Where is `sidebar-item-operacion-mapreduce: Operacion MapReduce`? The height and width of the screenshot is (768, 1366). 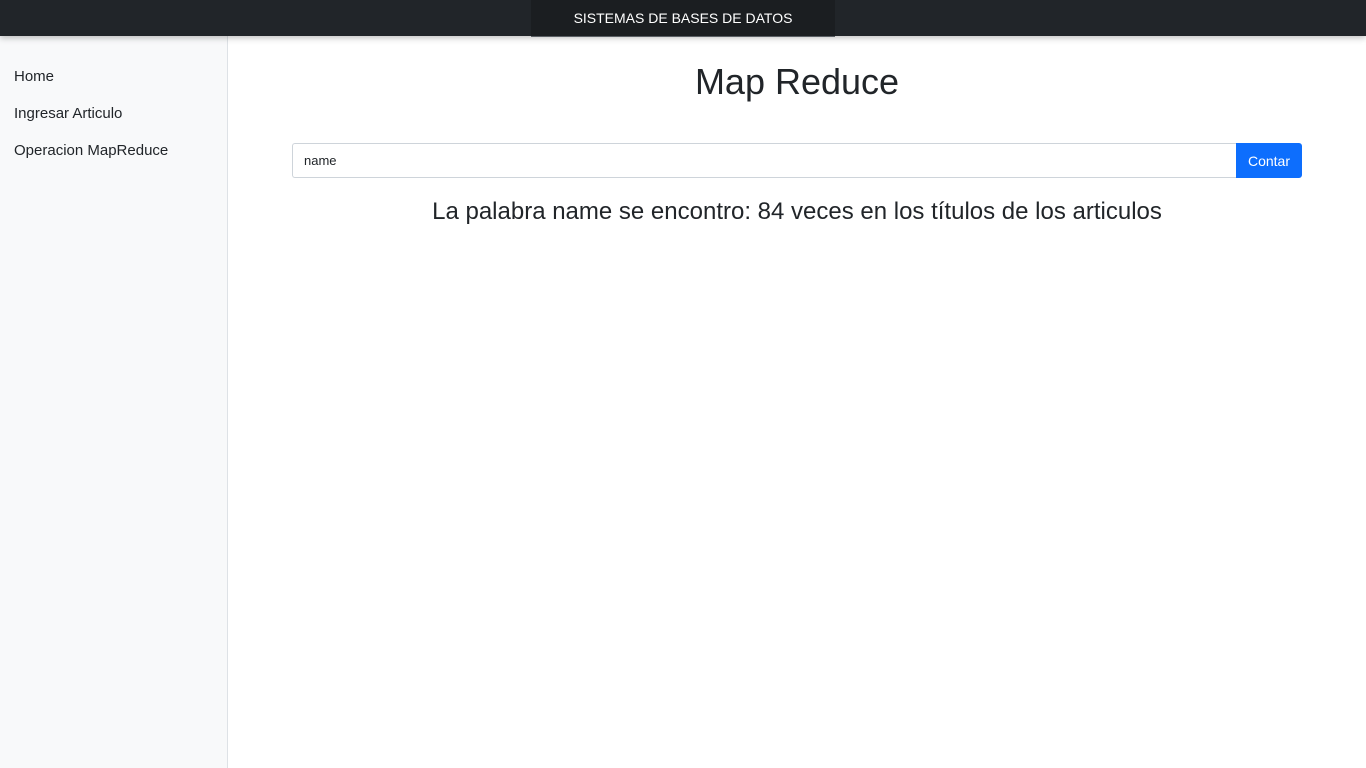 sidebar-item-operacion-mapreduce: Operacion MapReduce is located at coordinates (113, 150).